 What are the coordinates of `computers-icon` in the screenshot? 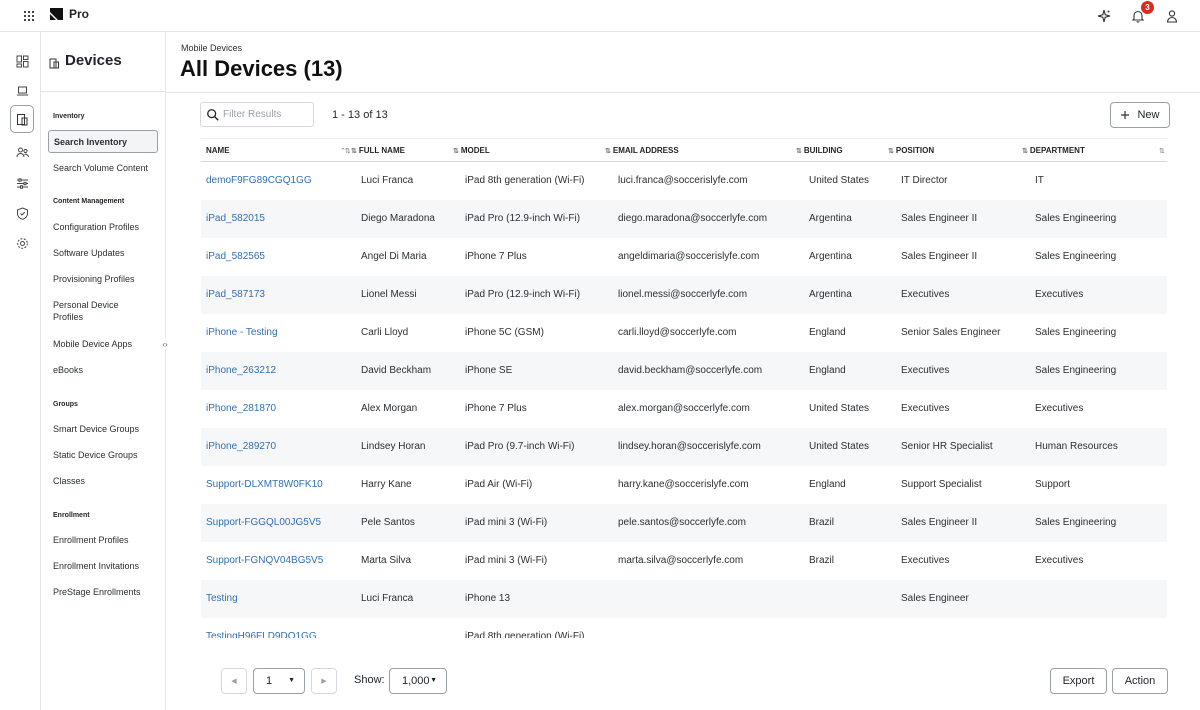 It's located at (22, 90).